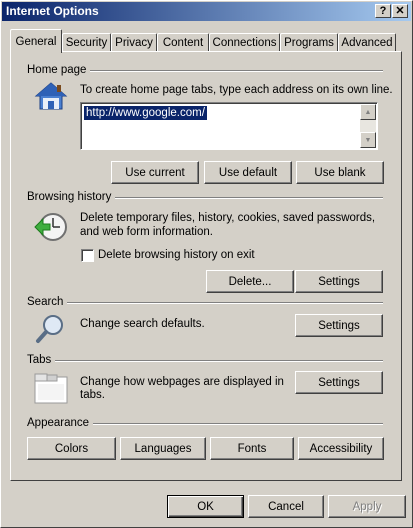 This screenshot has height=528, width=413. What do you see at coordinates (49, 329) in the screenshot?
I see `magnifier-icon` at bounding box center [49, 329].